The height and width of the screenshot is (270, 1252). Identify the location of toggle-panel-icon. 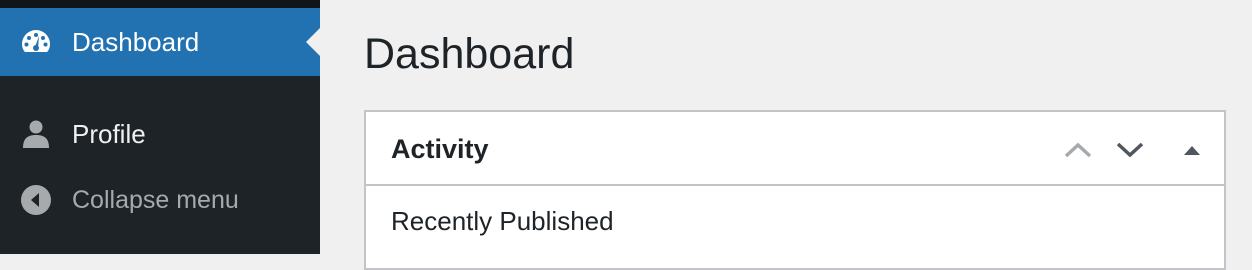
(1192, 150).